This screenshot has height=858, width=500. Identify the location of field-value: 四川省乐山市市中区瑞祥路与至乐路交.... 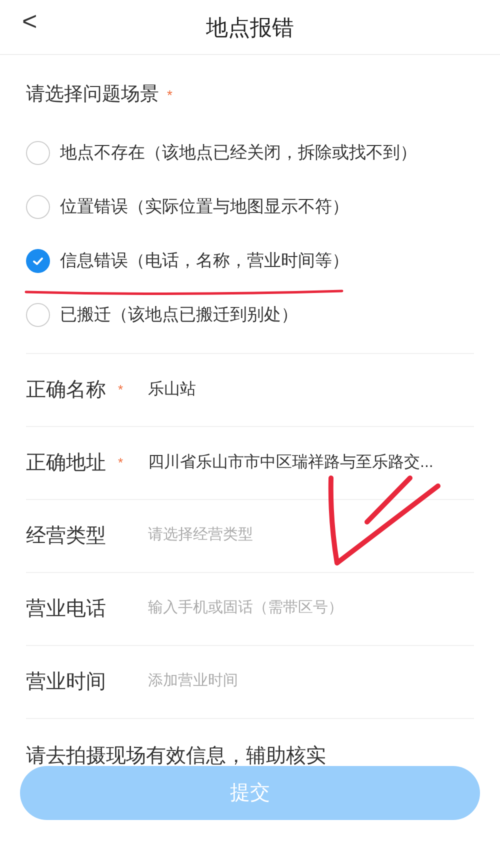
(291, 462).